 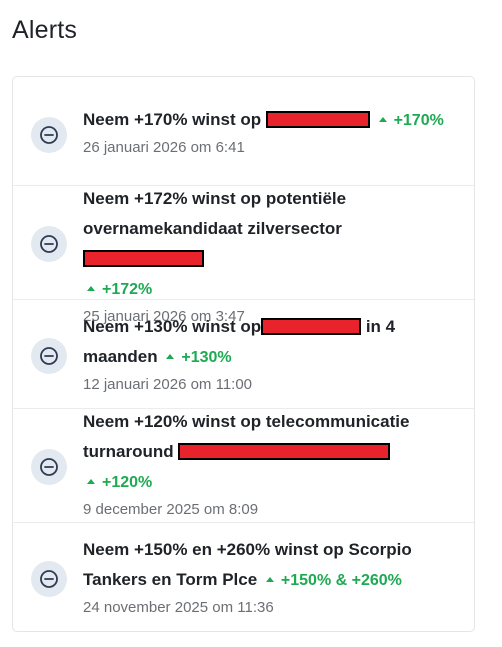 What do you see at coordinates (172, 326) in the screenshot?
I see `alert-title-text: Neem +130% winst op` at bounding box center [172, 326].